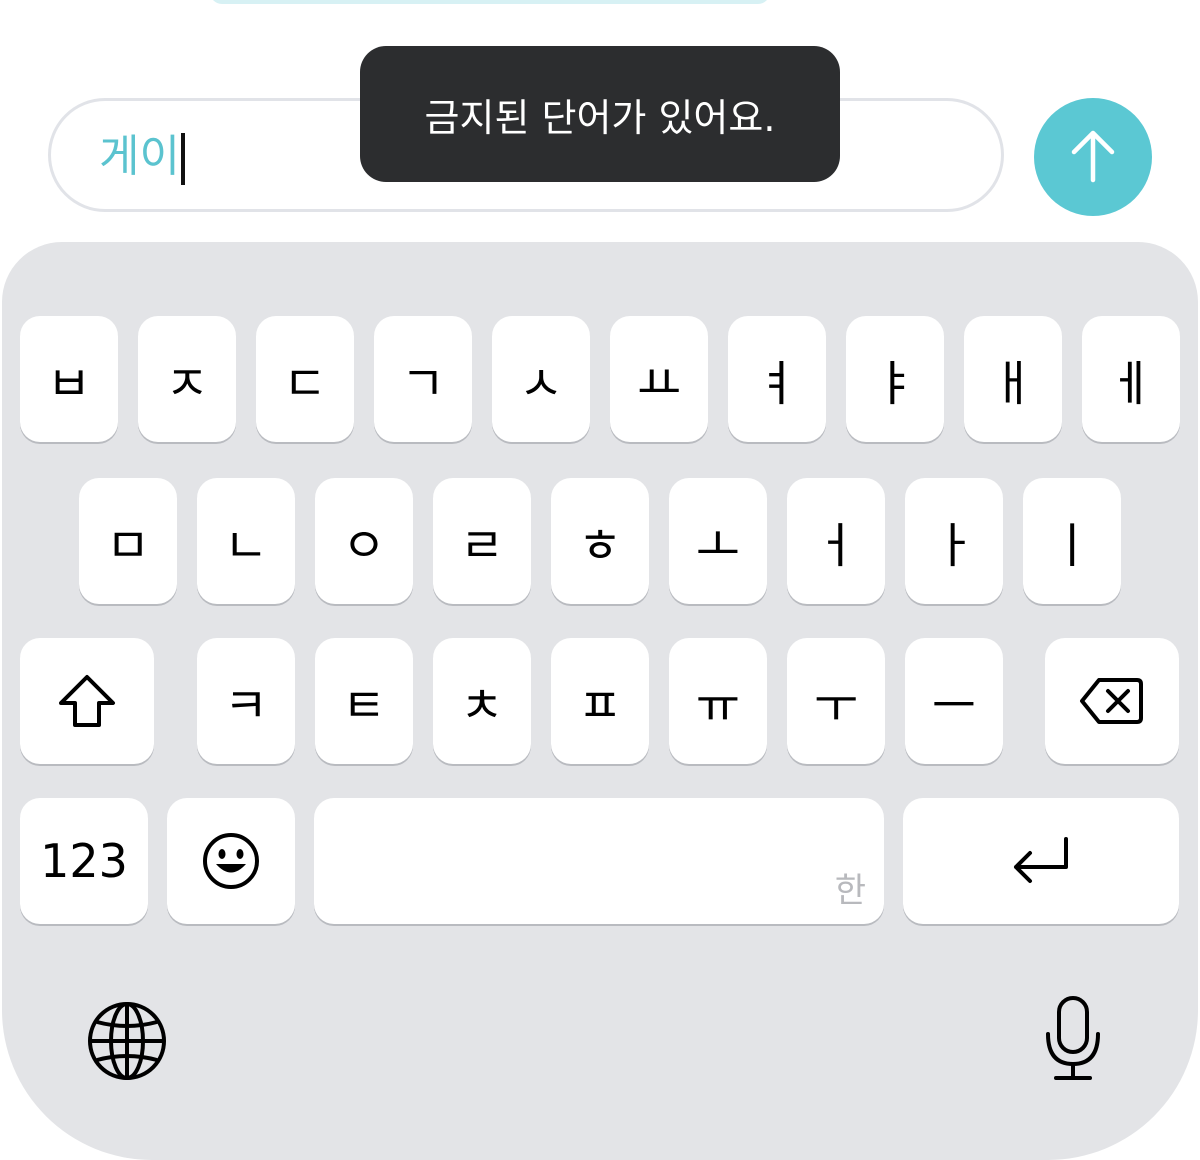 Image resolution: width=1200 pixels, height=1160 pixels. I want to click on key-label: ㅏ, so click(954, 546).